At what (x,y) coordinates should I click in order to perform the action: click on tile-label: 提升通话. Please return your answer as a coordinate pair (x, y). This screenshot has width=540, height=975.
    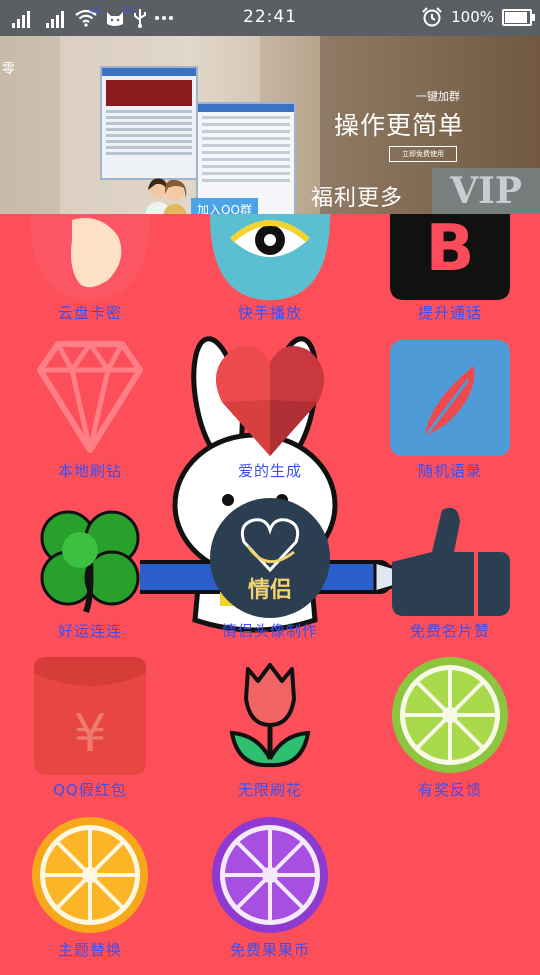
    Looking at the image, I should click on (449, 313).